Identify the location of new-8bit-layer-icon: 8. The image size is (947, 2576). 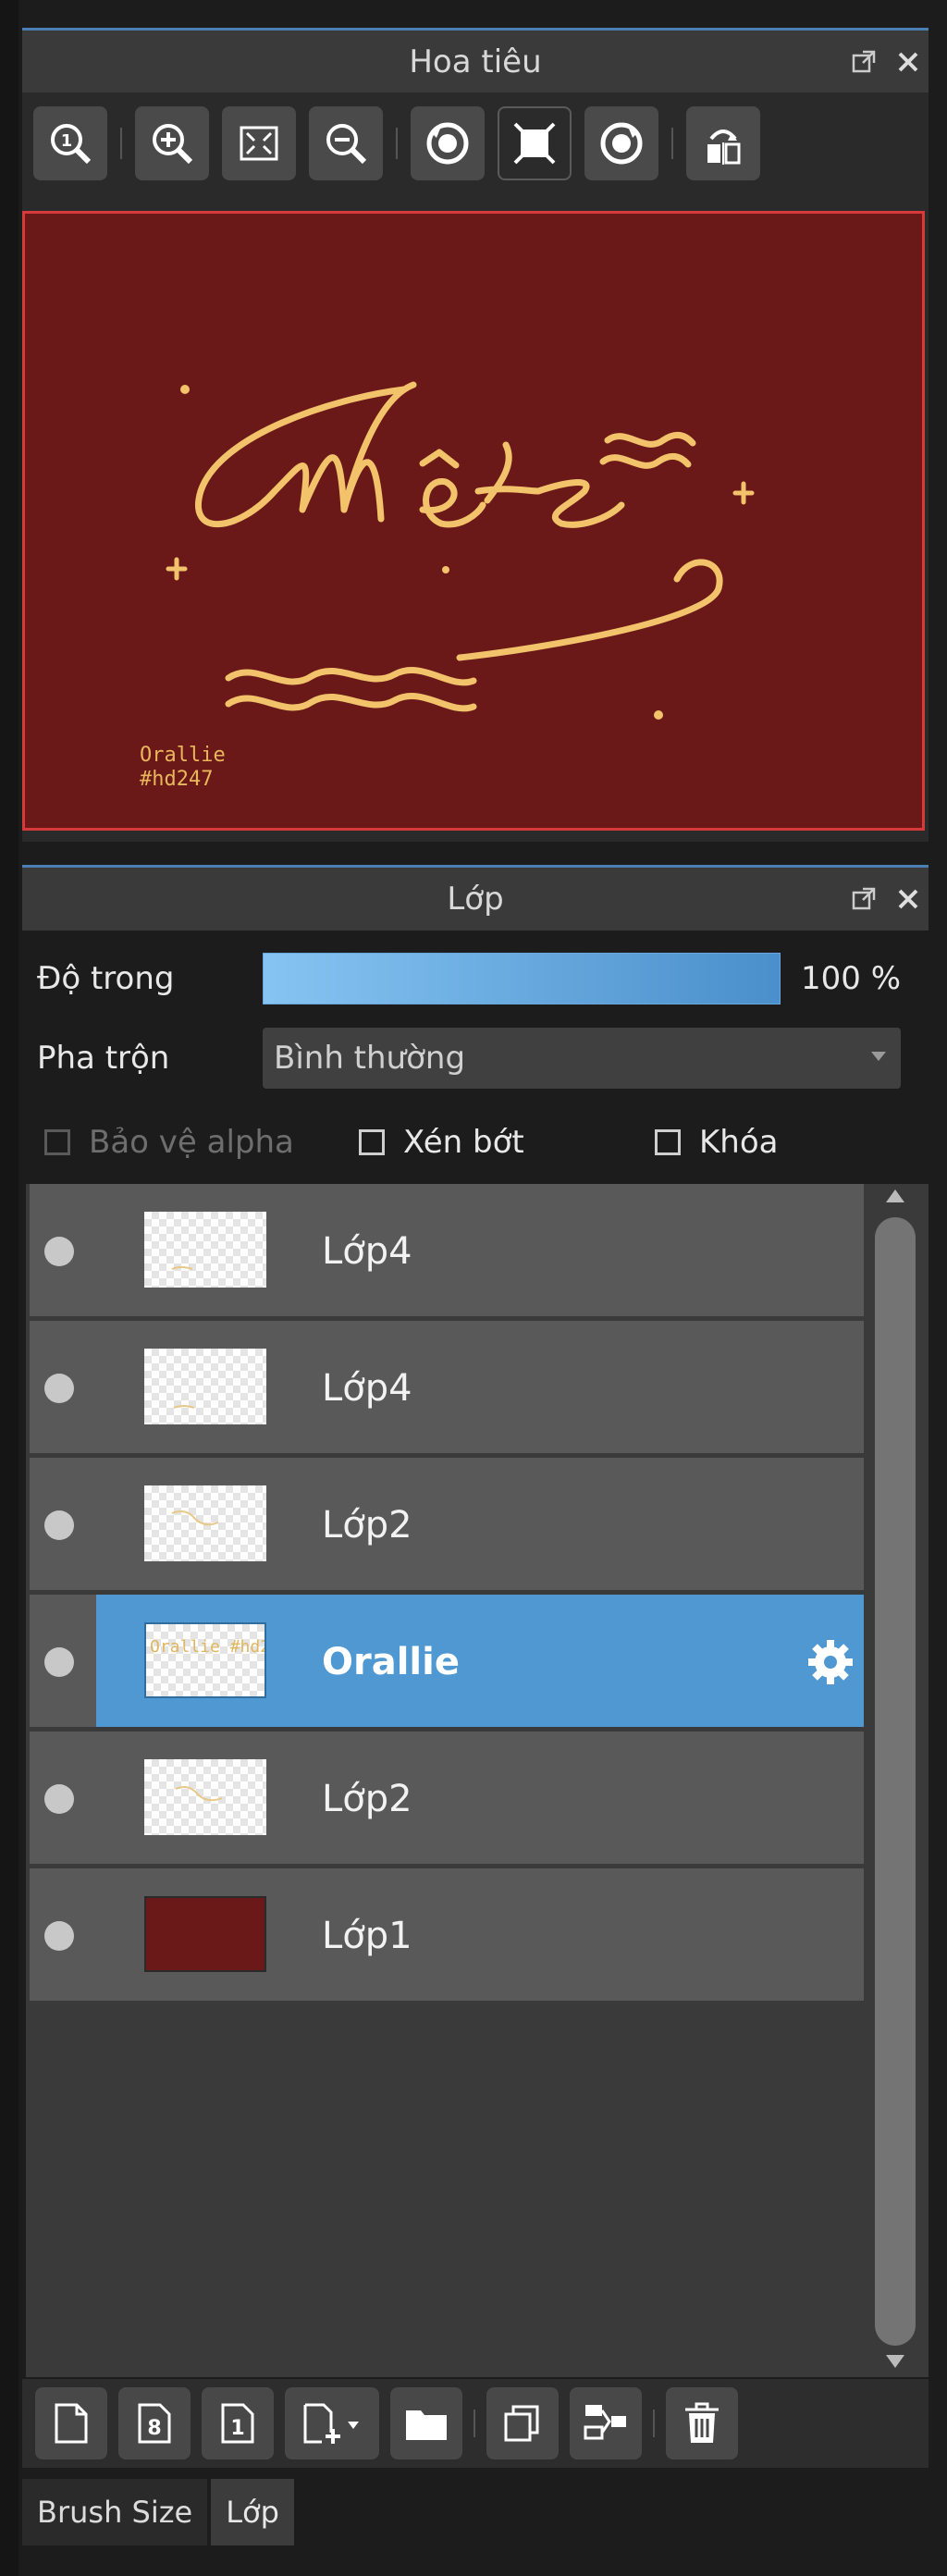
(154, 2423).